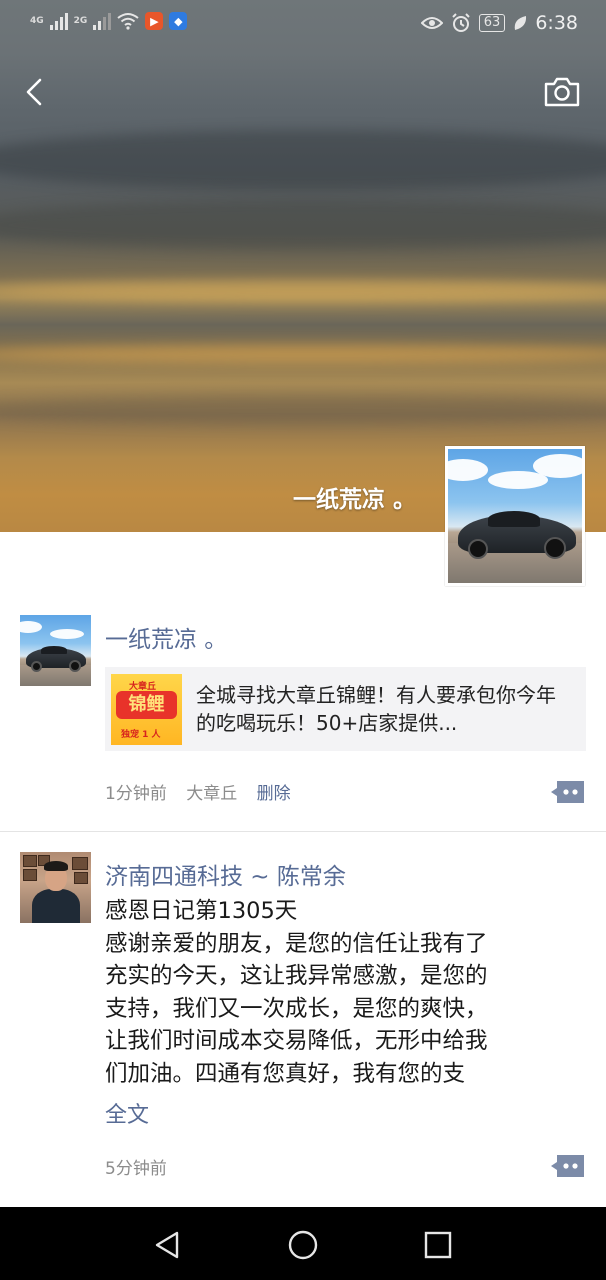 The height and width of the screenshot is (1280, 606). I want to click on cover-user-name: 一纸荒凉 。, so click(354, 497).